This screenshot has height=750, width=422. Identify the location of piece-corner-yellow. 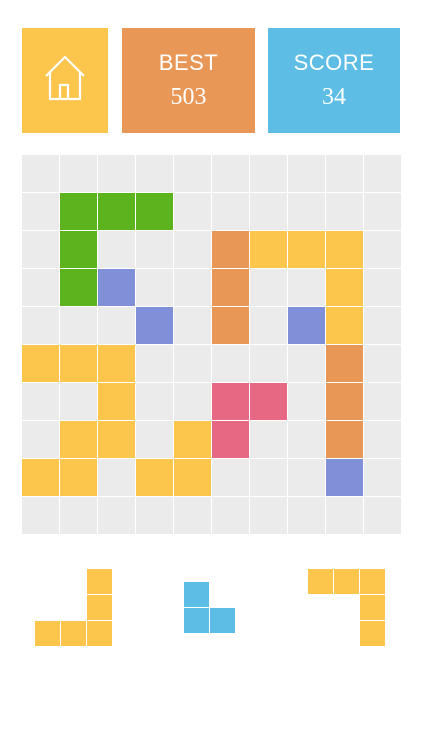
(347, 608).